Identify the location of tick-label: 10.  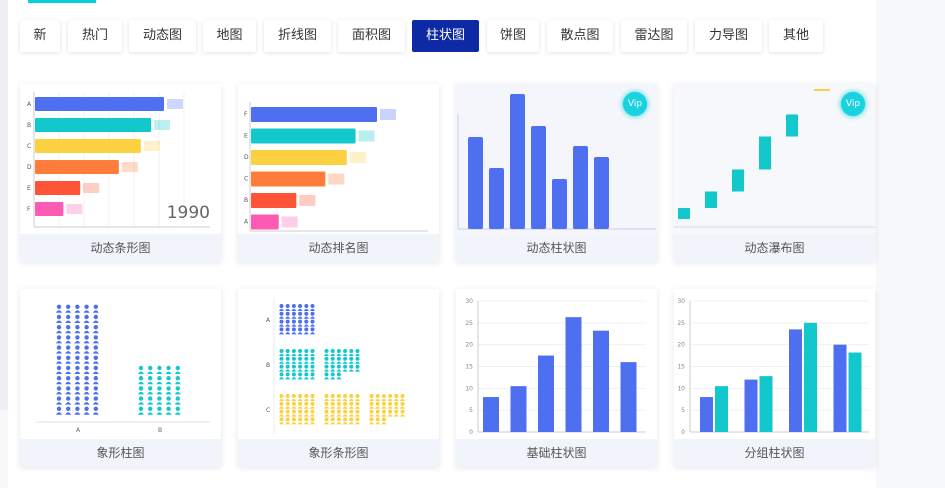
(681, 388).